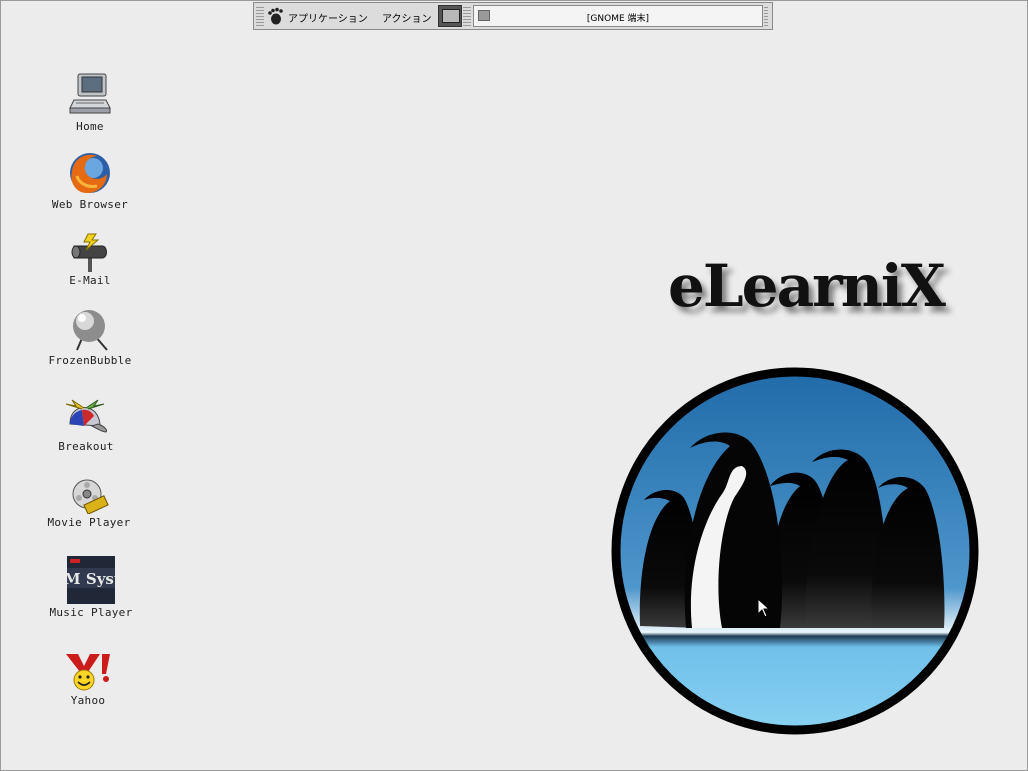  What do you see at coordinates (766, 16) in the screenshot?
I see `panel-end-handle` at bounding box center [766, 16].